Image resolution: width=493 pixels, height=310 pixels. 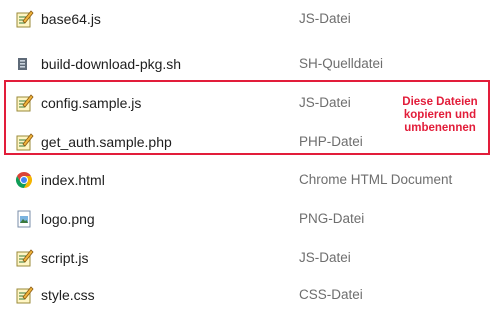 I want to click on file-row: script.js JS-Datei, so click(x=246, y=258).